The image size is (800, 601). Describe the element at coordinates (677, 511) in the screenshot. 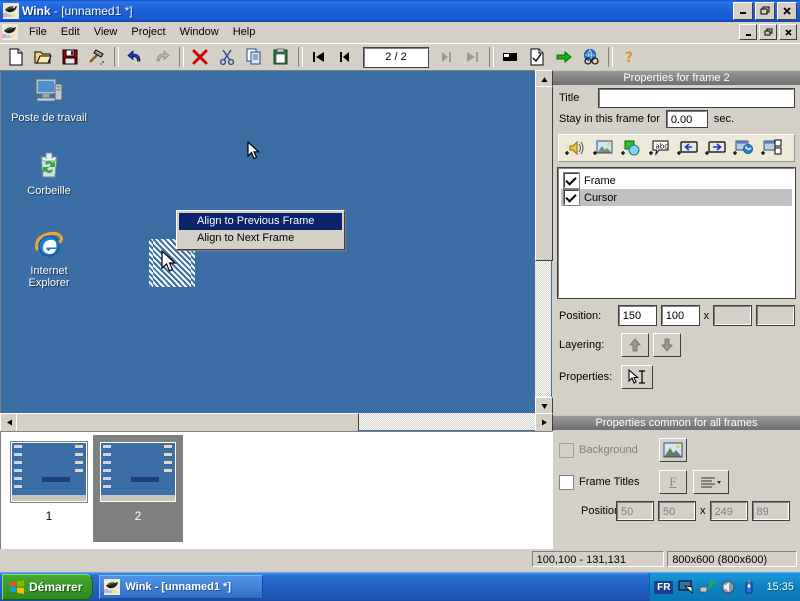

I see `common-position-y-input: 50` at that location.